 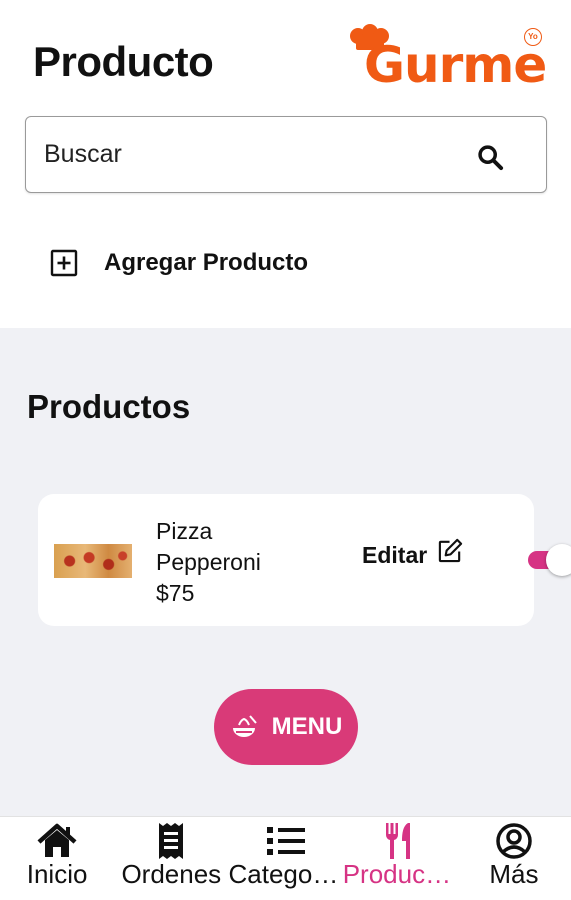 I want to click on search-box, so click(x=286, y=154).